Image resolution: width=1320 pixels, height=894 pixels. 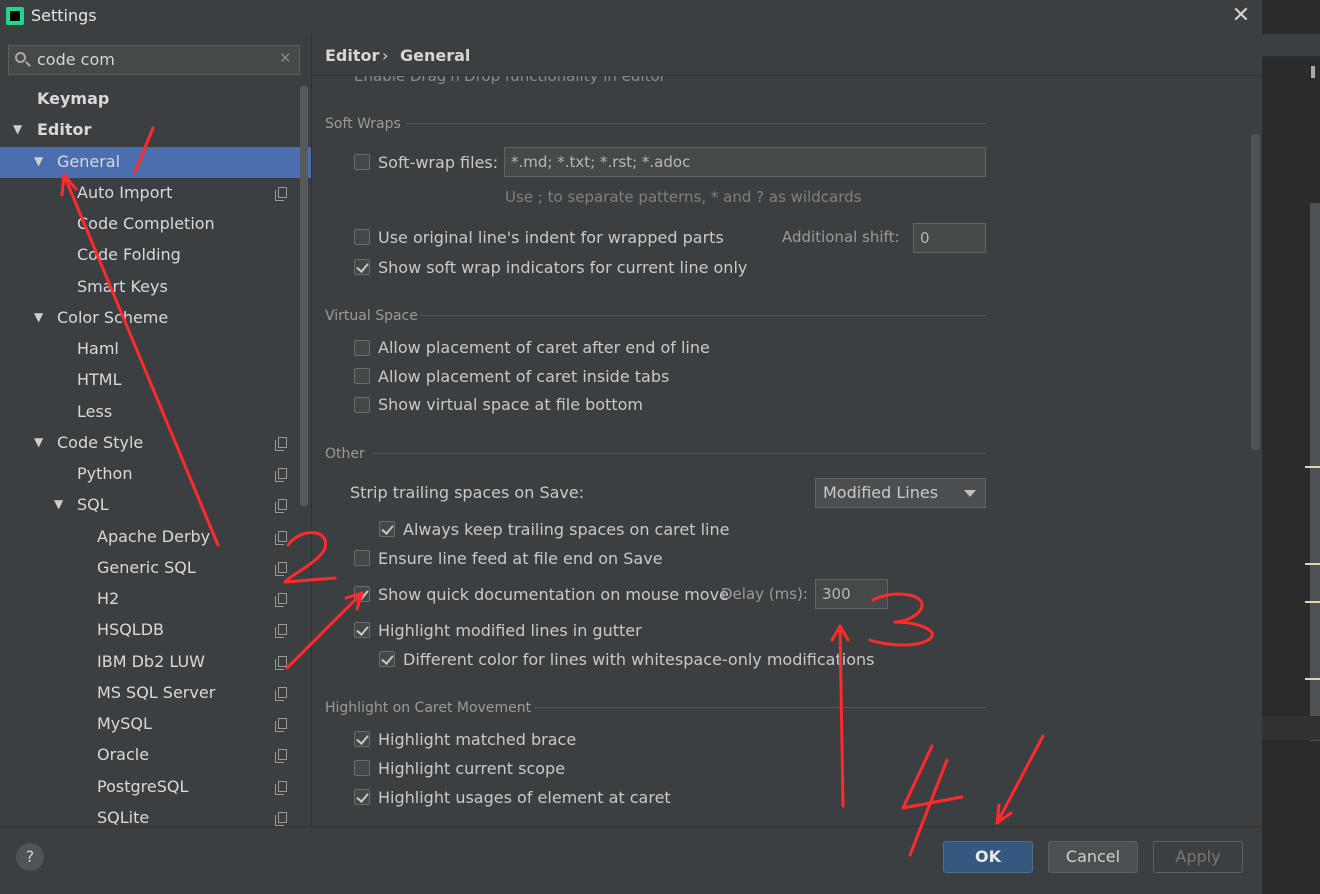 I want to click on matched-brace-checkbox, so click(x=362, y=739).